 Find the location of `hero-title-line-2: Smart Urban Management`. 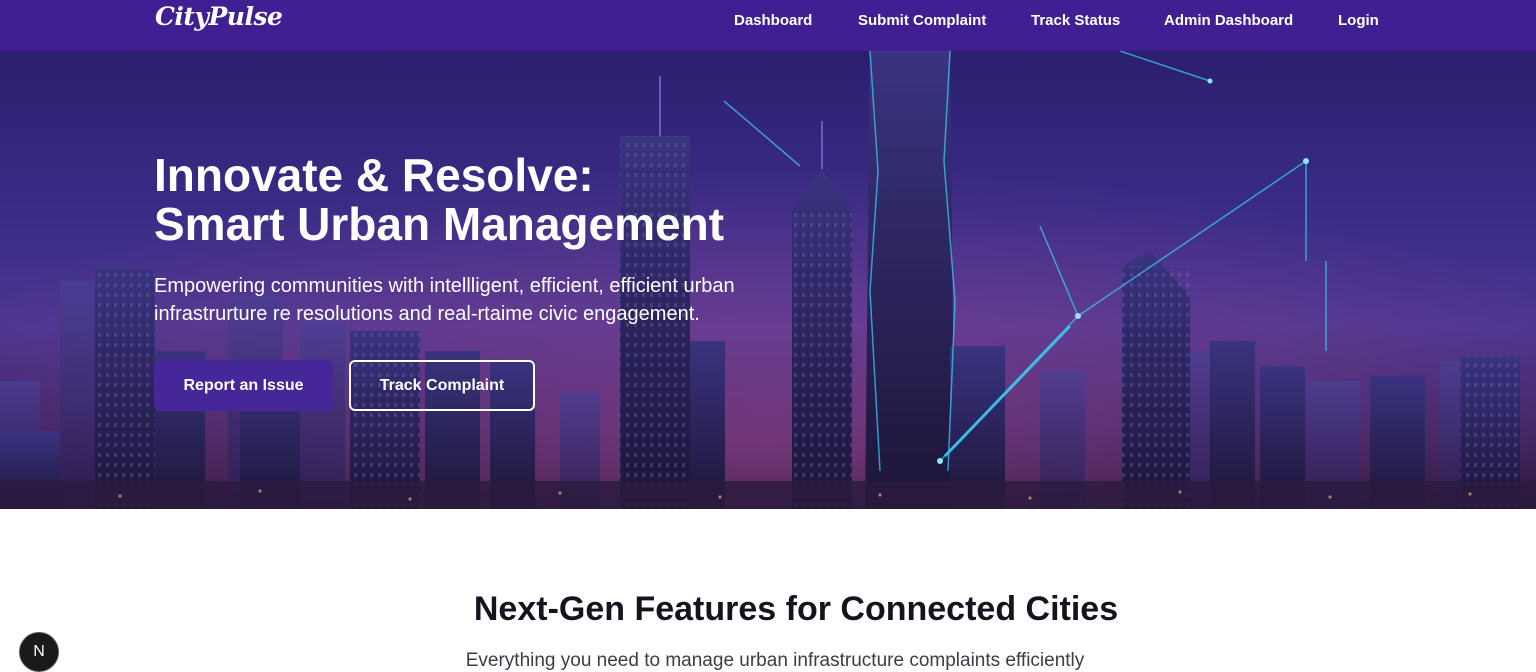

hero-title-line-2: Smart Urban Management is located at coordinates (439, 224).